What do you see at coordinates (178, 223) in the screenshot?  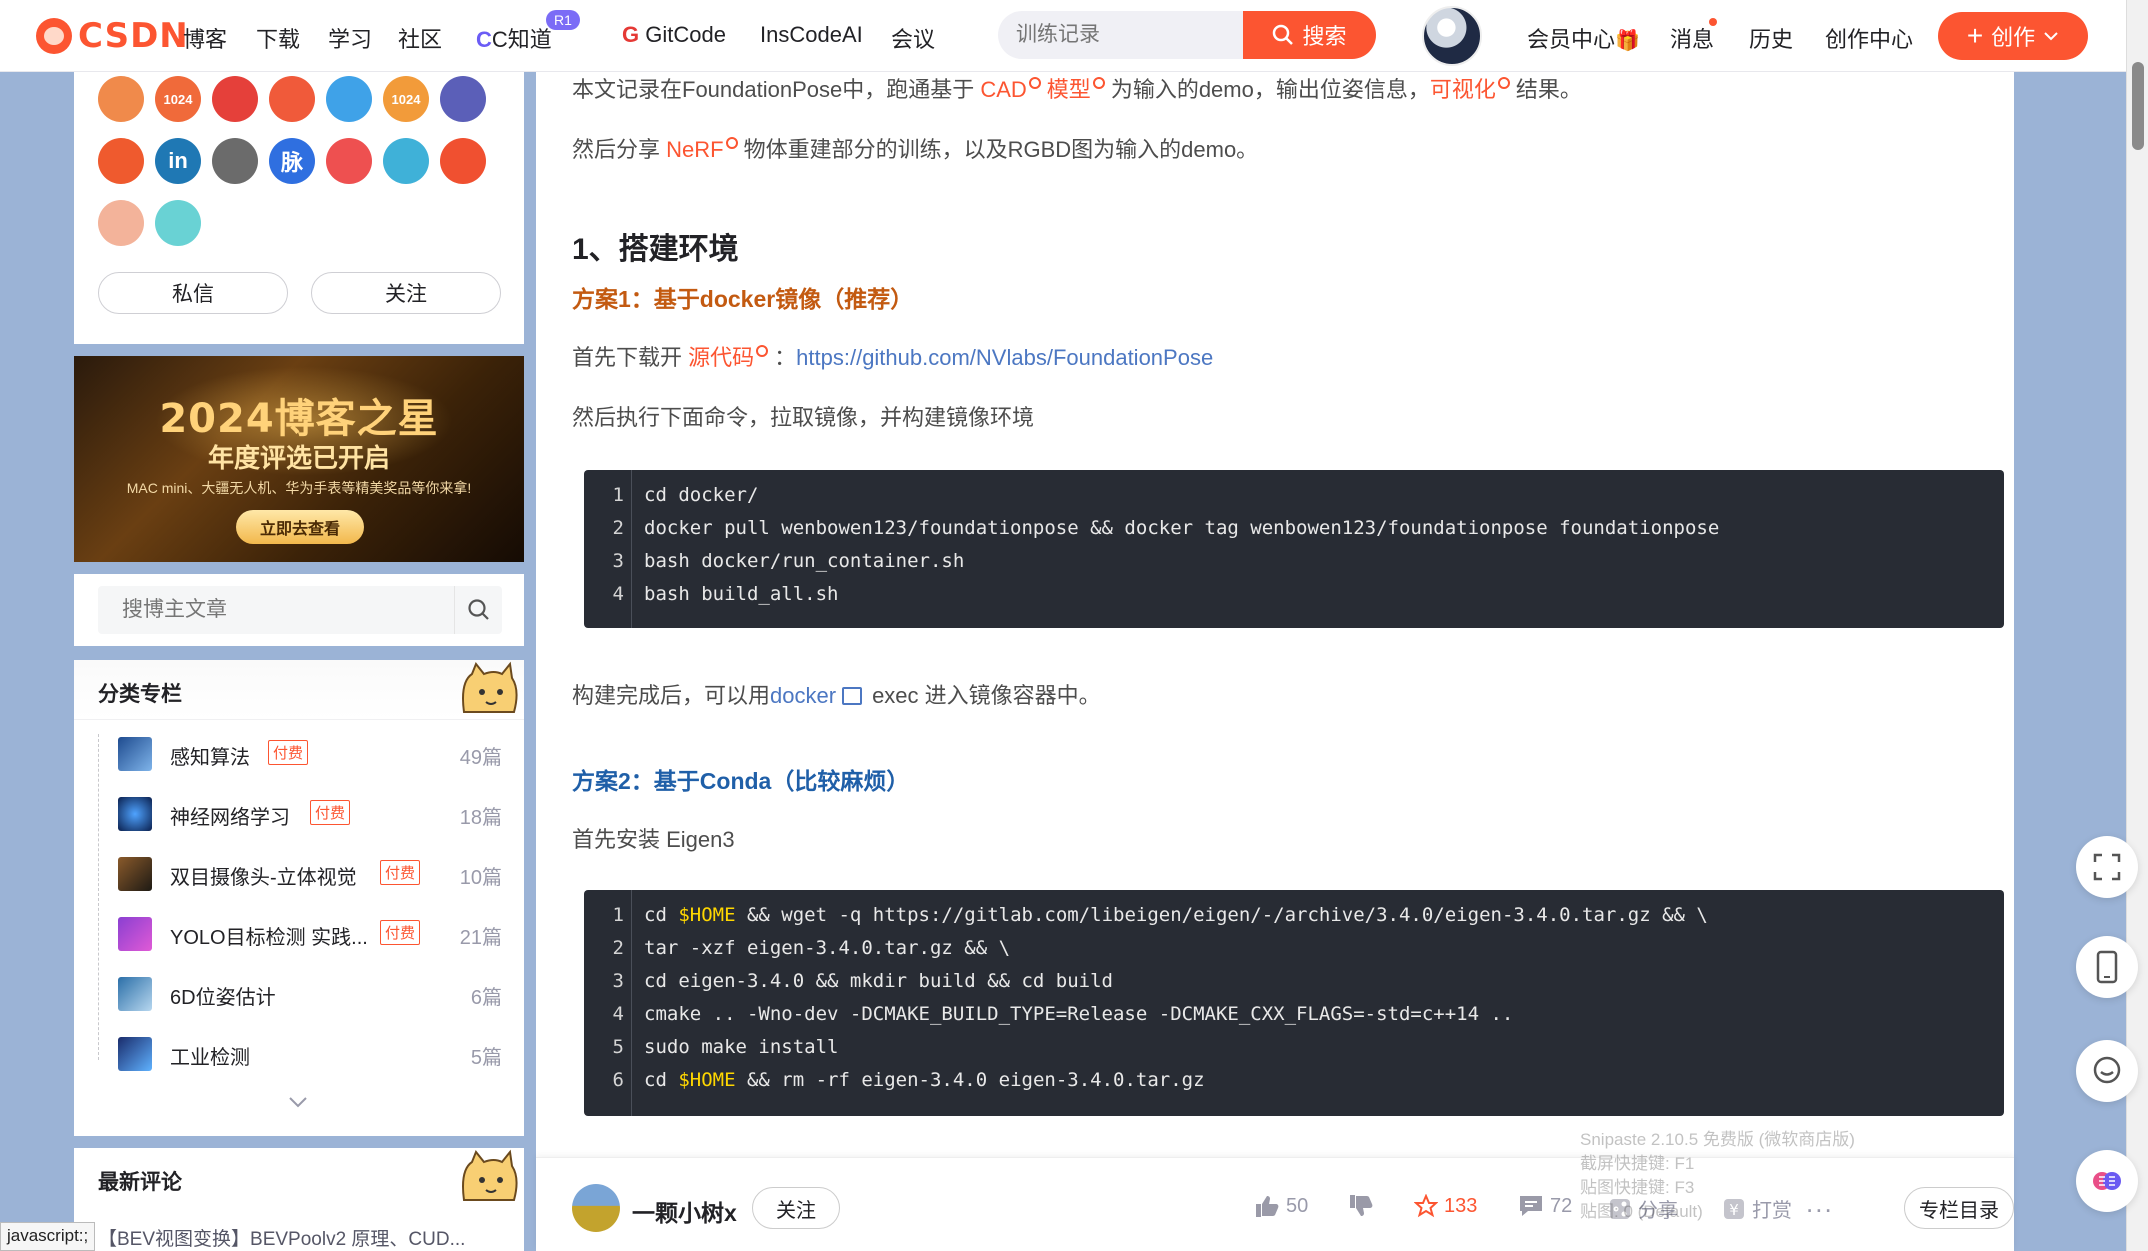 I see `bubble-badge-icon` at bounding box center [178, 223].